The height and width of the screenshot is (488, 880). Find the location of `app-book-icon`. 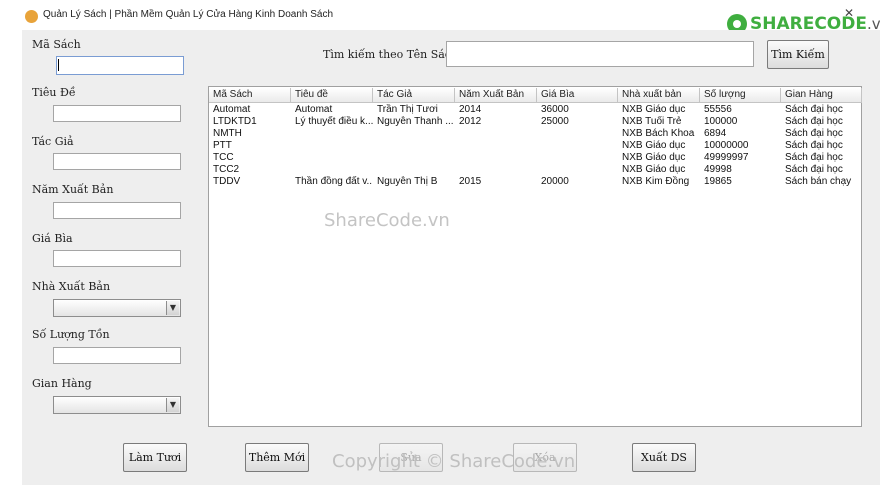

app-book-icon is located at coordinates (31, 16).